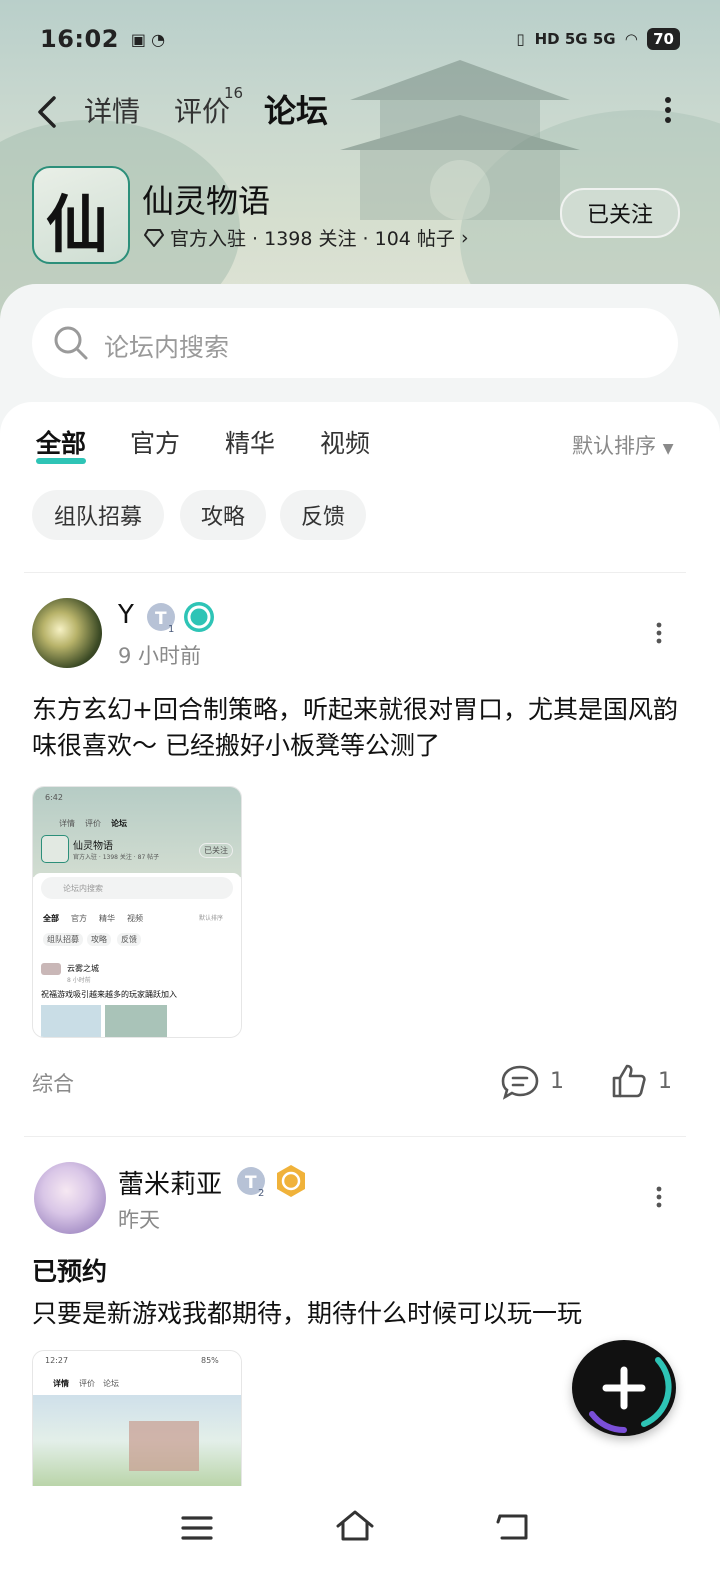  I want to click on level-badge-icon: T 1, so click(161, 618).